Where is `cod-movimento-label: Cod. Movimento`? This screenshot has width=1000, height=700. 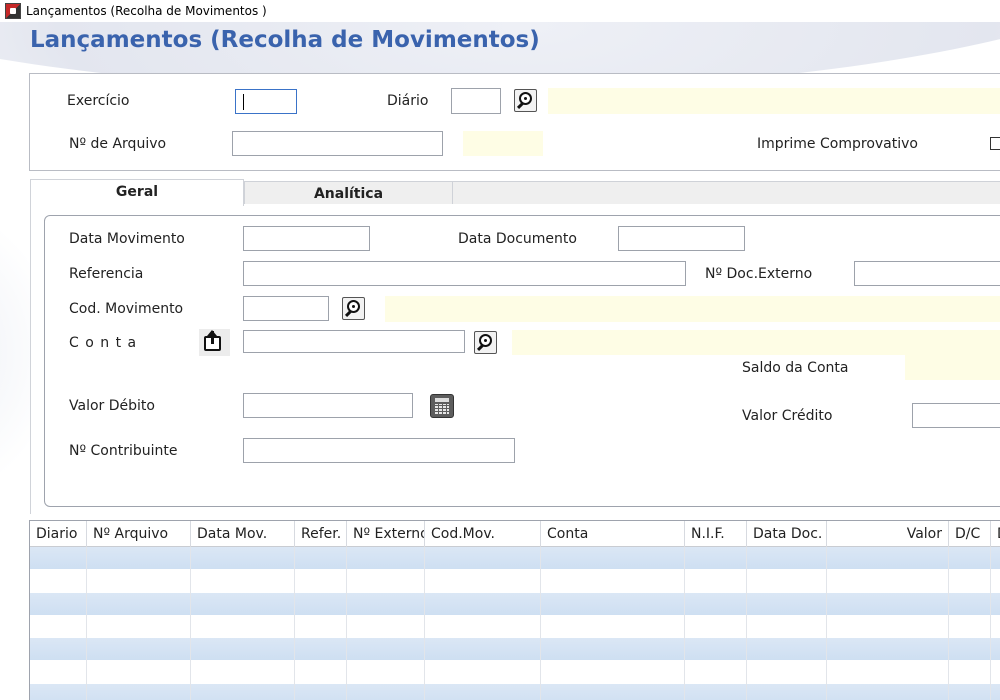
cod-movimento-label: Cod. Movimento is located at coordinates (126, 309).